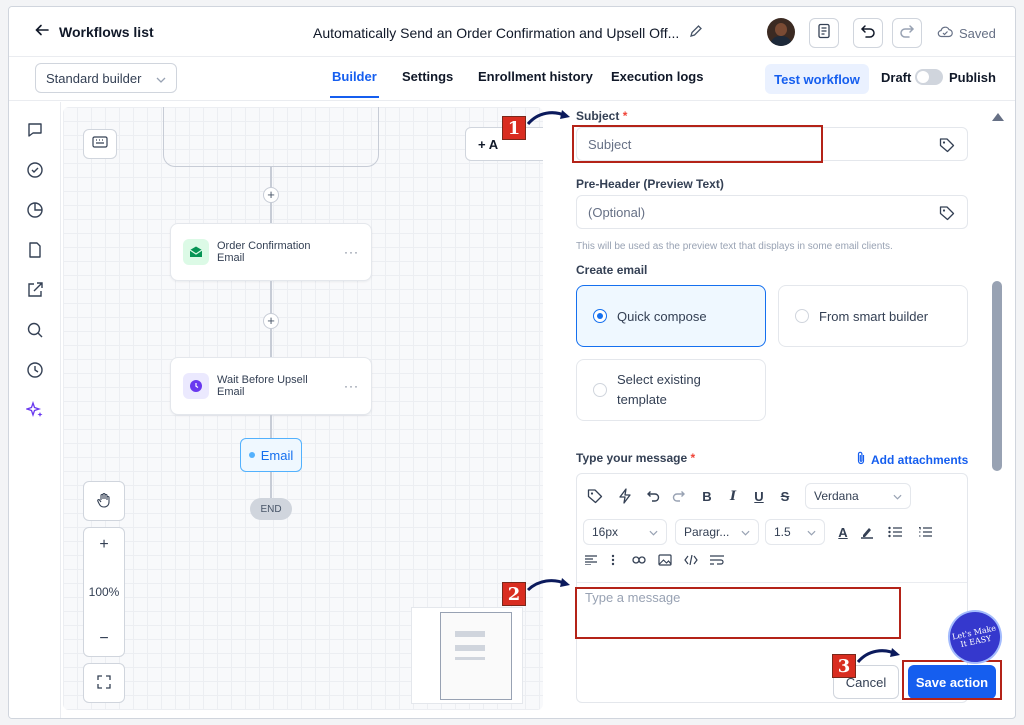 The width and height of the screenshot is (1024, 725). I want to click on order-confirmation-email-node: Order Confirmation Email ···, so click(271, 252).